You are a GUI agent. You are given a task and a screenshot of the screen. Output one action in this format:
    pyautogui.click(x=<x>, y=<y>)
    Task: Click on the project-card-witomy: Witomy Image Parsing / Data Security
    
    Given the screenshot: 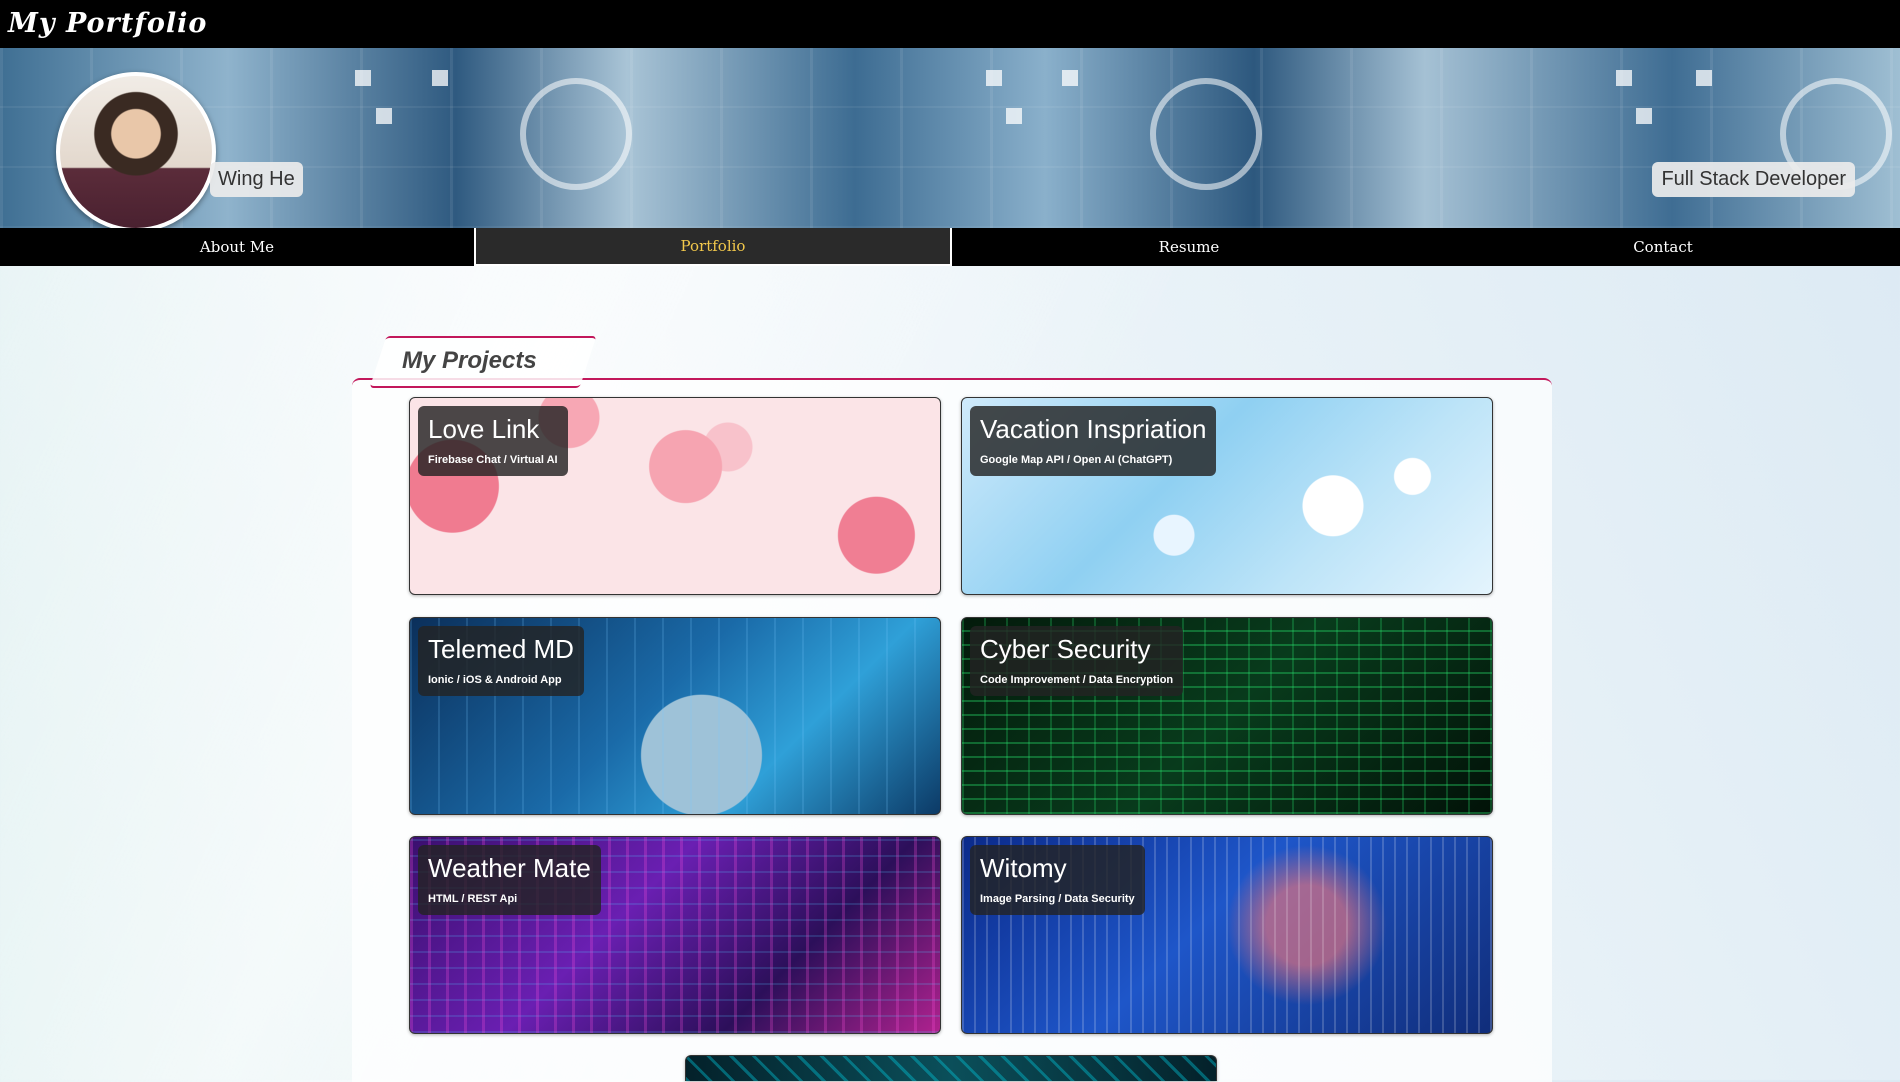 What is the action you would take?
    pyautogui.click(x=1227, y=935)
    